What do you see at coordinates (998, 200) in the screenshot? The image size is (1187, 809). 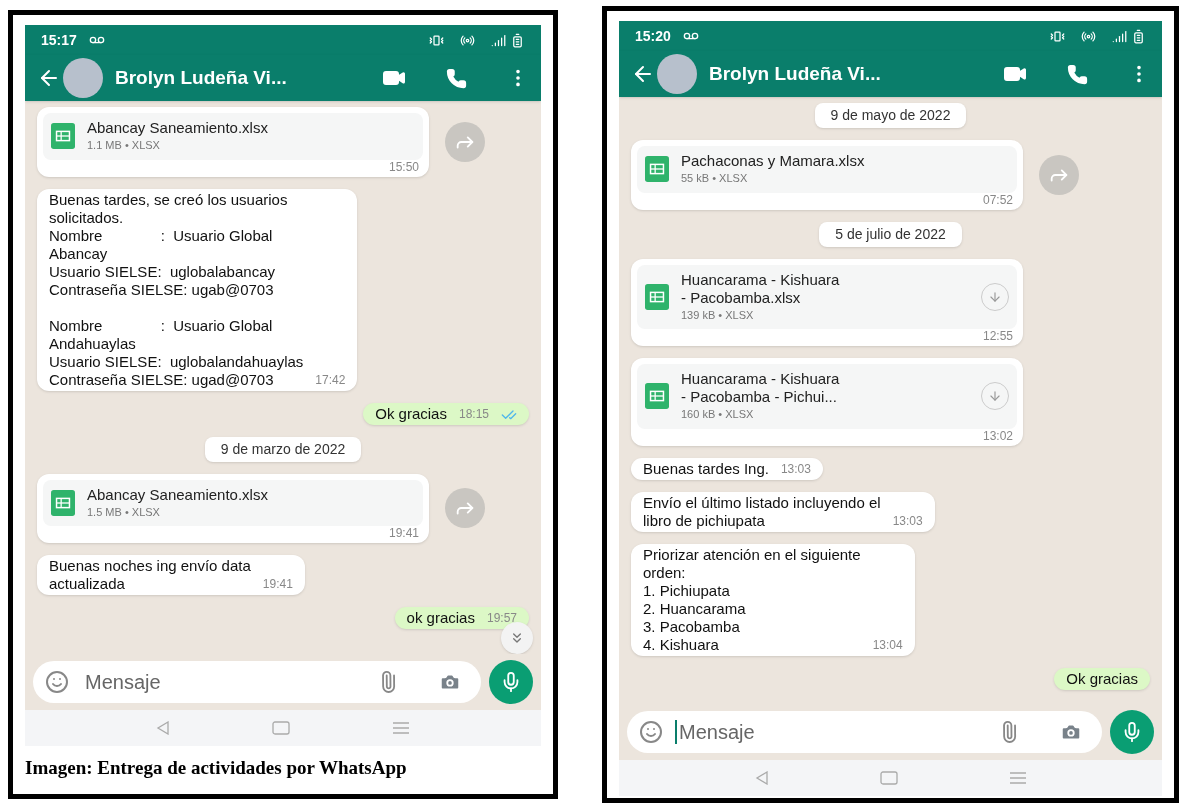 I see `message-time: 07:52` at bounding box center [998, 200].